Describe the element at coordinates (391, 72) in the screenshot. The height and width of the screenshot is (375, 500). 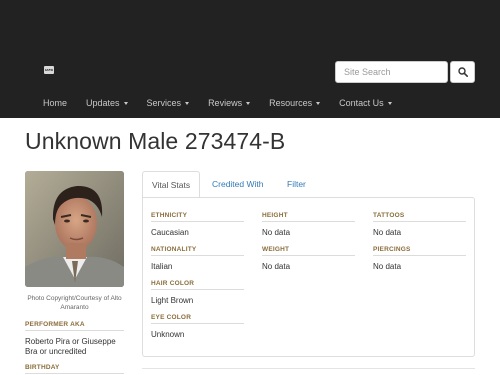
I see `search-input` at that location.